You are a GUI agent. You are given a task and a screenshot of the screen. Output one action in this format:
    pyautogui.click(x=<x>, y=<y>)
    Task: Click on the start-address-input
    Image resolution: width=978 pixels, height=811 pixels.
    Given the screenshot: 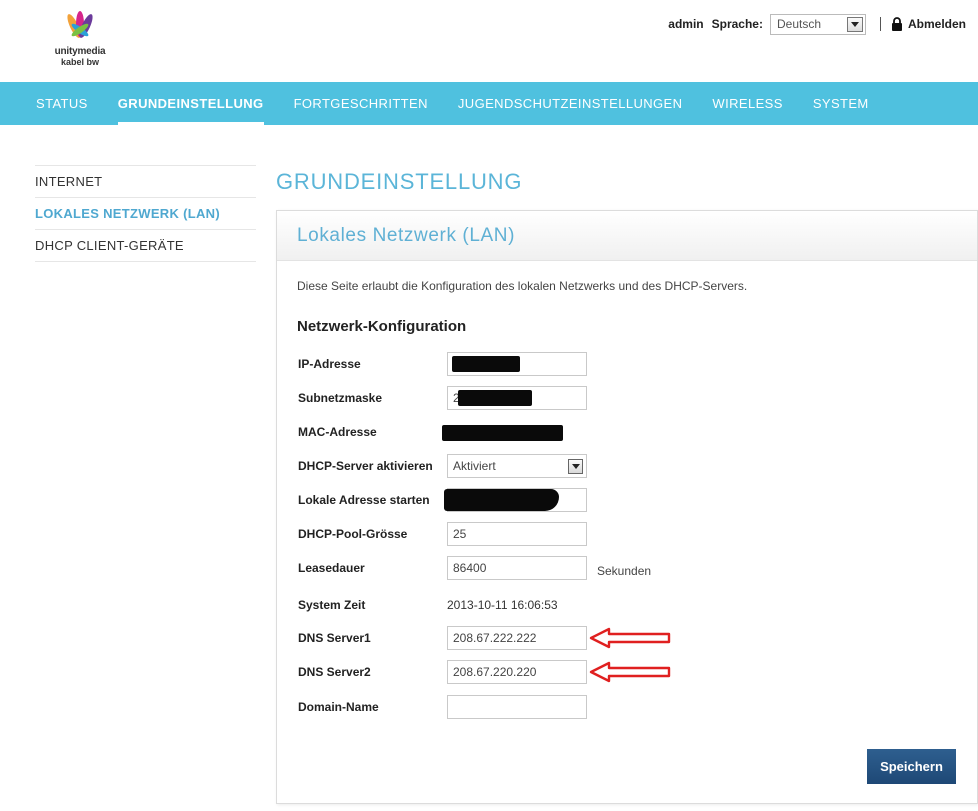 What is the action you would take?
    pyautogui.click(x=515, y=500)
    